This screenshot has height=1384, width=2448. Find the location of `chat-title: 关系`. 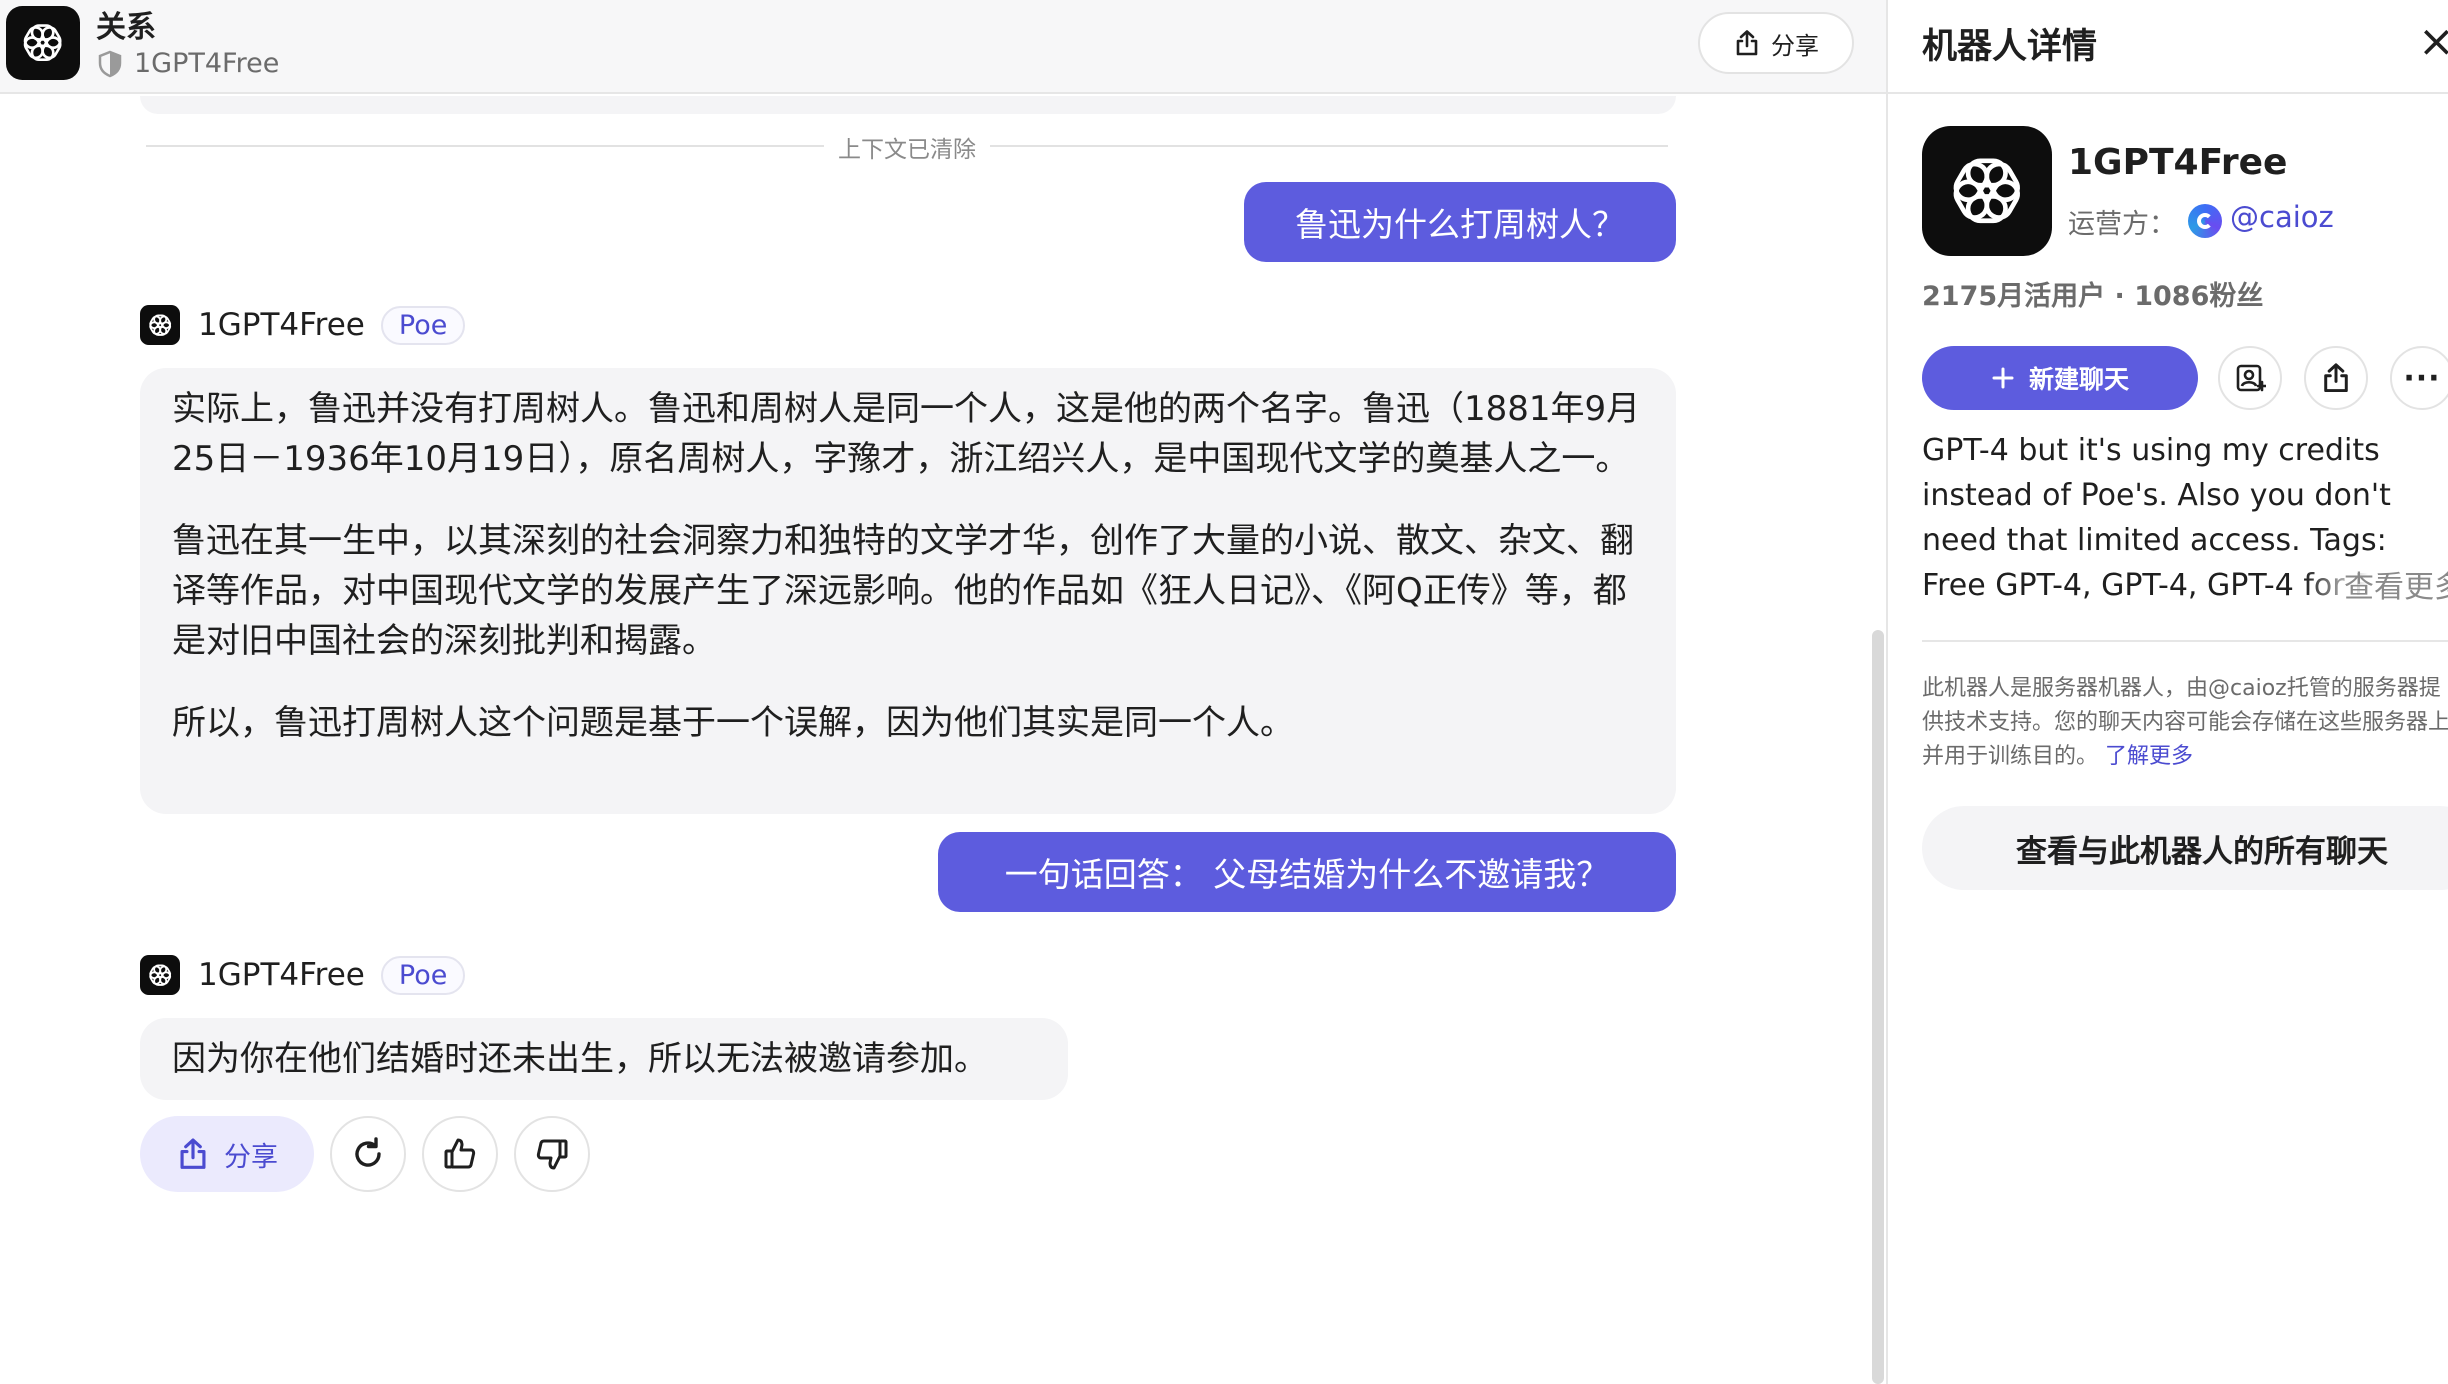

chat-title: 关系 is located at coordinates (126, 27).